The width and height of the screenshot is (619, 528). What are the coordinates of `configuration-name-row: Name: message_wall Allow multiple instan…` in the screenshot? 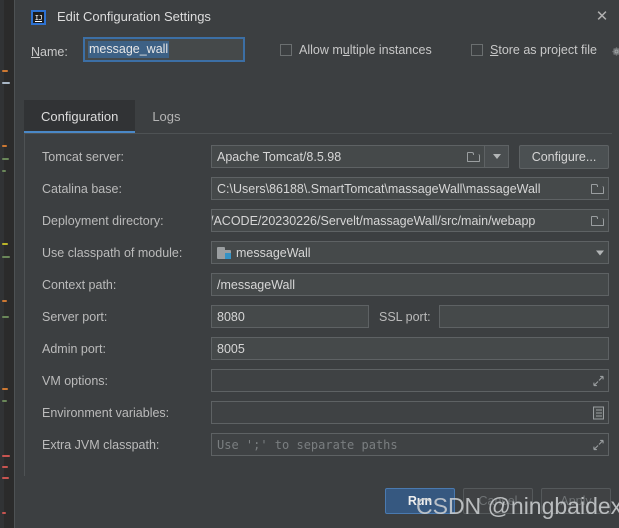 It's located at (317, 52).